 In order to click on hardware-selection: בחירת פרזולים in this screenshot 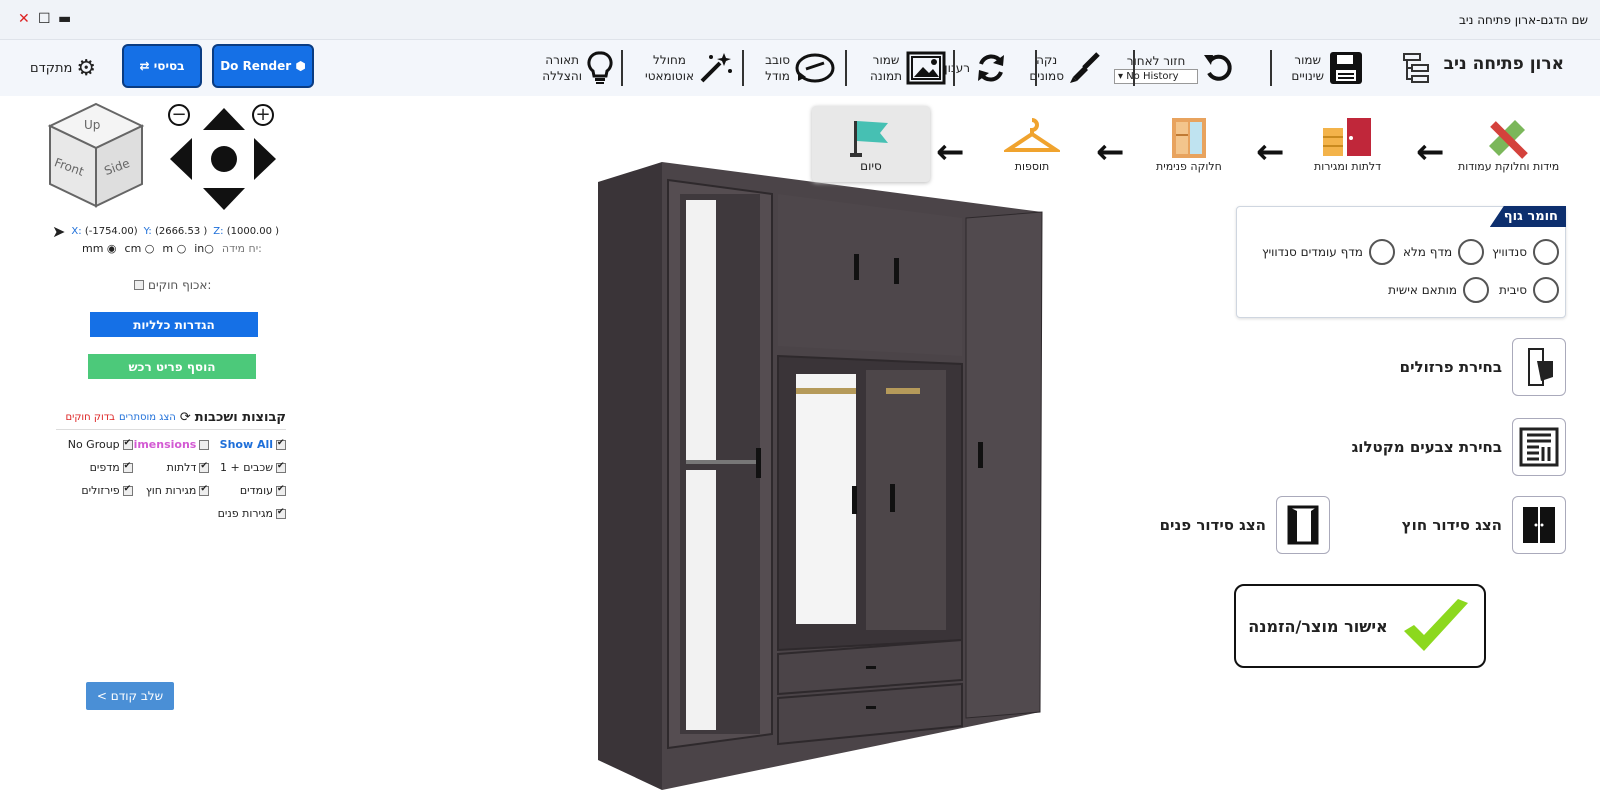, I will do `click(1483, 367)`.